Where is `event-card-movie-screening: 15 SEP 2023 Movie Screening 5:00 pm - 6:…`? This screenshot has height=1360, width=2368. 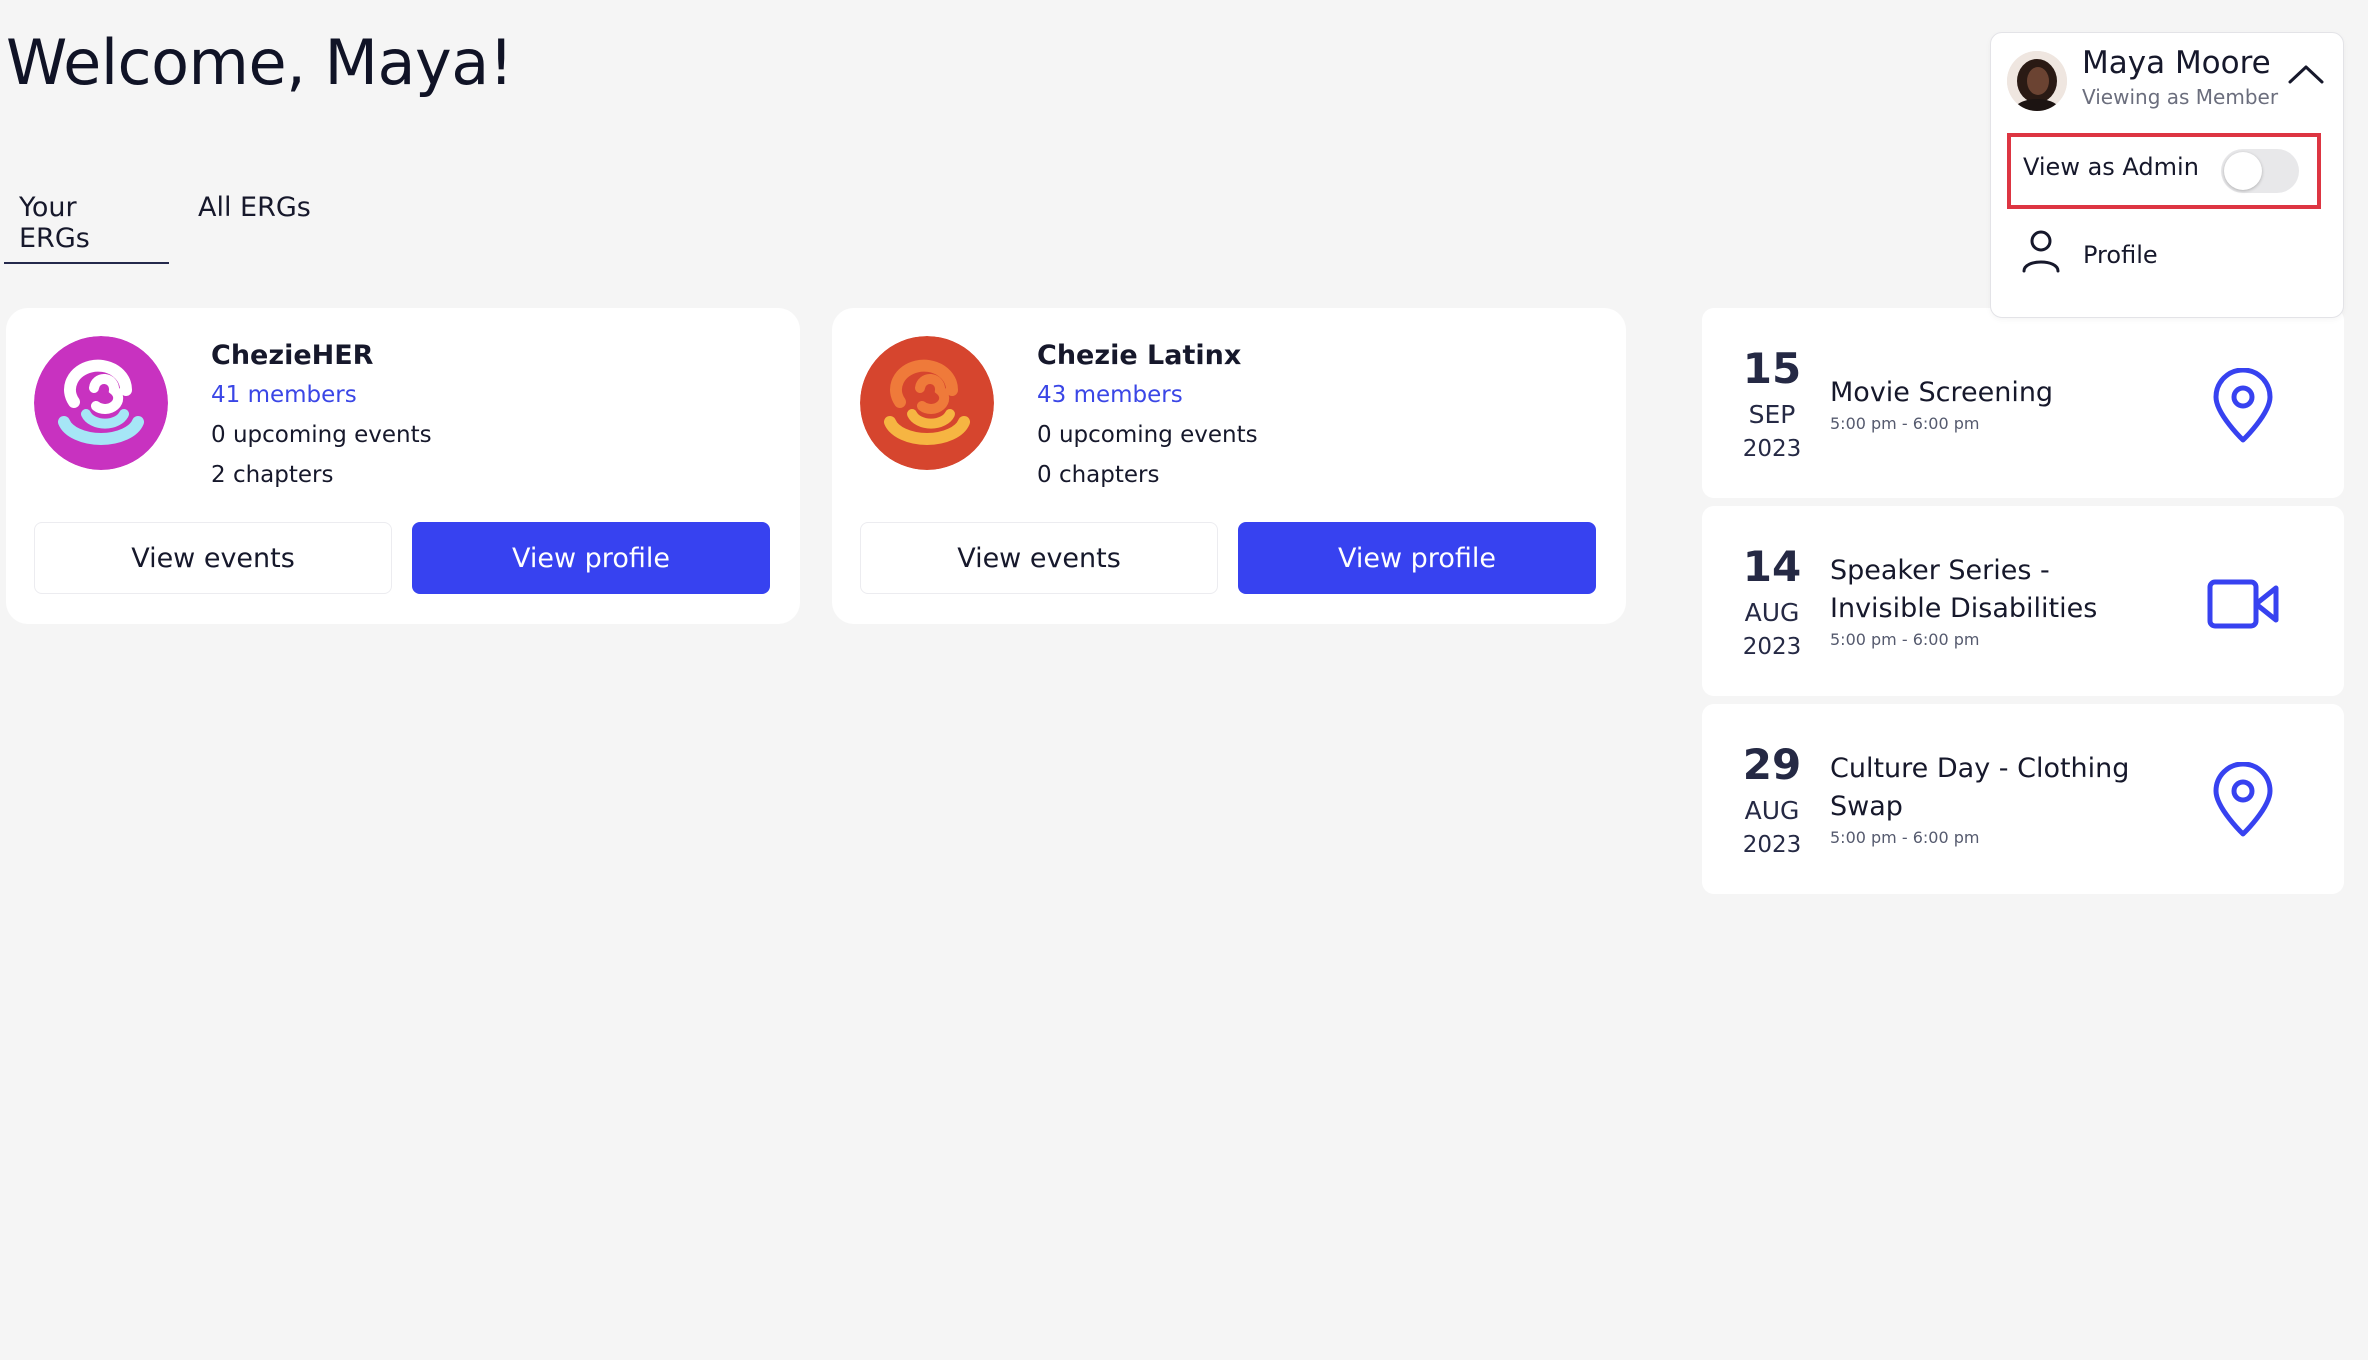
event-card-movie-screening: 15 SEP 2023 Movie Screening 5:00 pm - 6:… is located at coordinates (2023, 403).